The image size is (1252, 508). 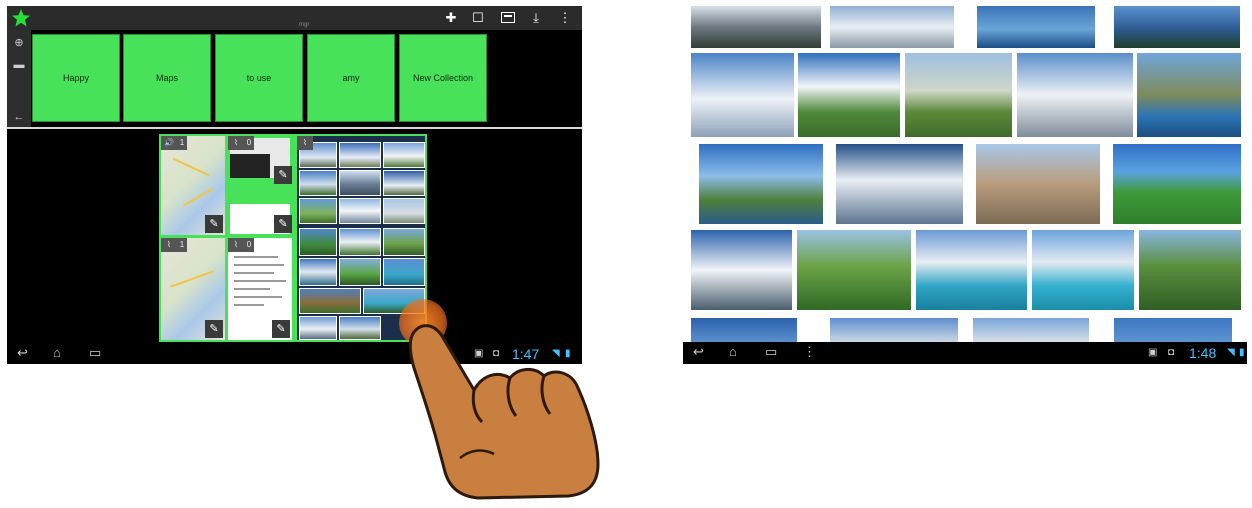 What do you see at coordinates (19, 65) in the screenshot?
I see `folder-icon: ▬` at bounding box center [19, 65].